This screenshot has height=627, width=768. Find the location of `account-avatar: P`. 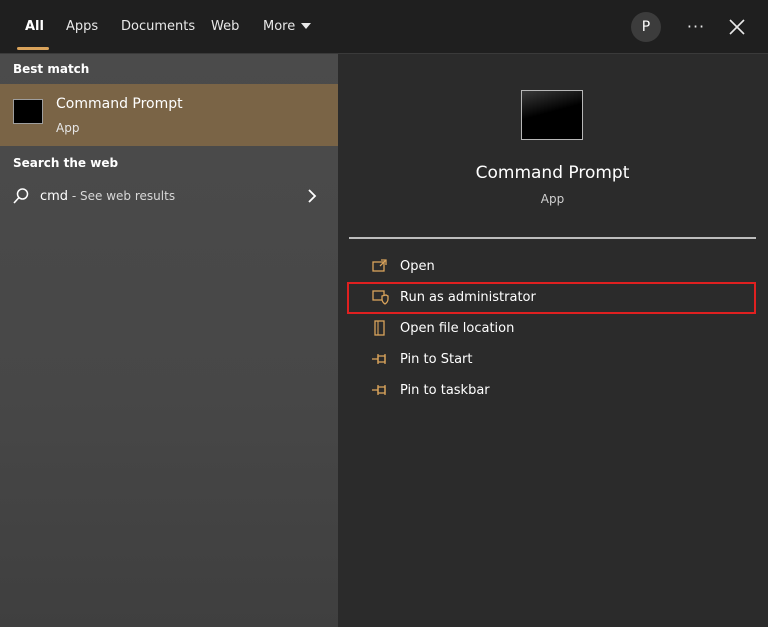

account-avatar: P is located at coordinates (646, 27).